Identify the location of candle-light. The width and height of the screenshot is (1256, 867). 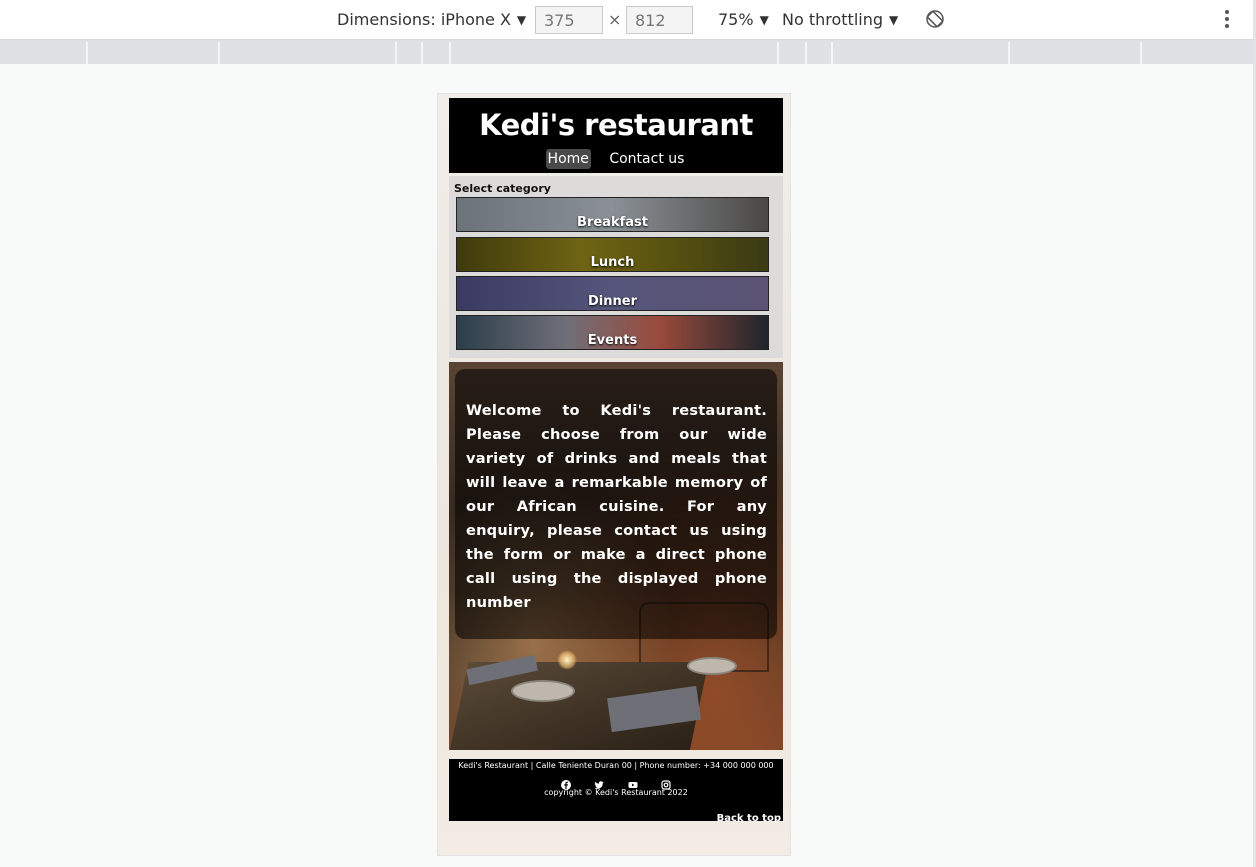
(567, 660).